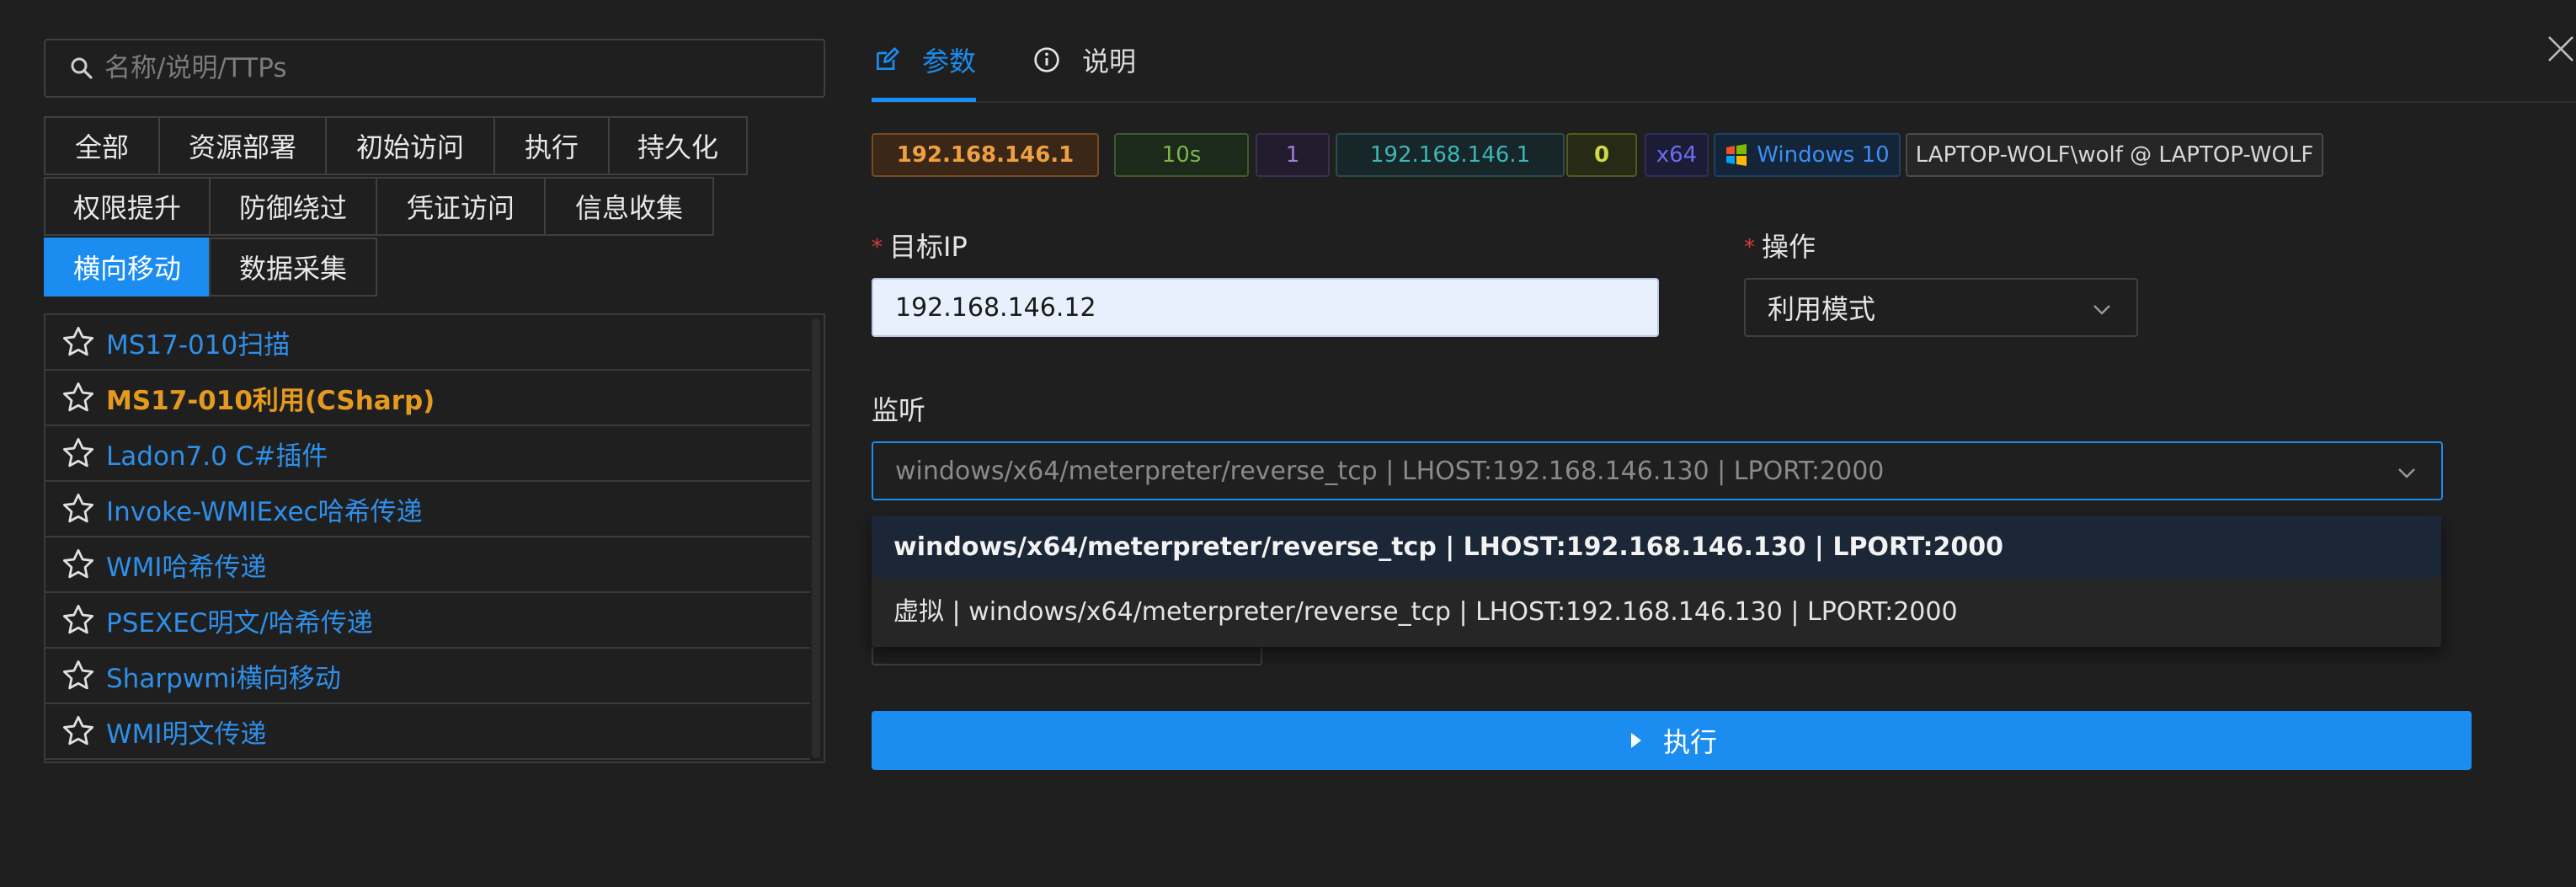 The image size is (2576, 887). Describe the element at coordinates (2560, 49) in the screenshot. I see `close-icon` at that location.